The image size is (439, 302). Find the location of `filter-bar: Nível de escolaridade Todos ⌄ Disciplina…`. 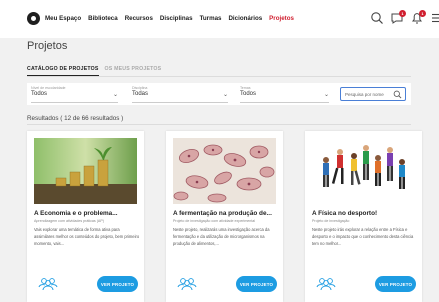

filter-bar: Nível de escolaridade Todos ⌄ Disciplina… is located at coordinates (219, 94).